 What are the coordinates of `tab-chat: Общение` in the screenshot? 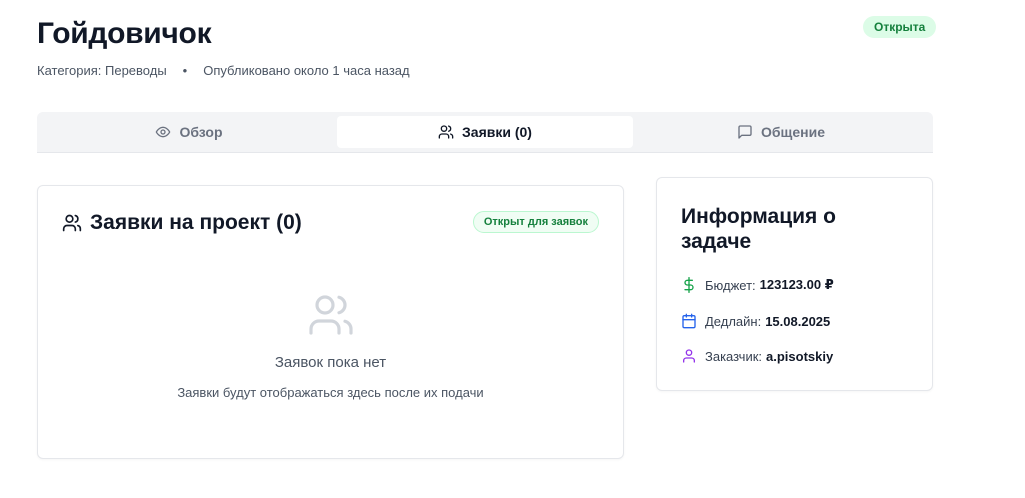 It's located at (781, 132).